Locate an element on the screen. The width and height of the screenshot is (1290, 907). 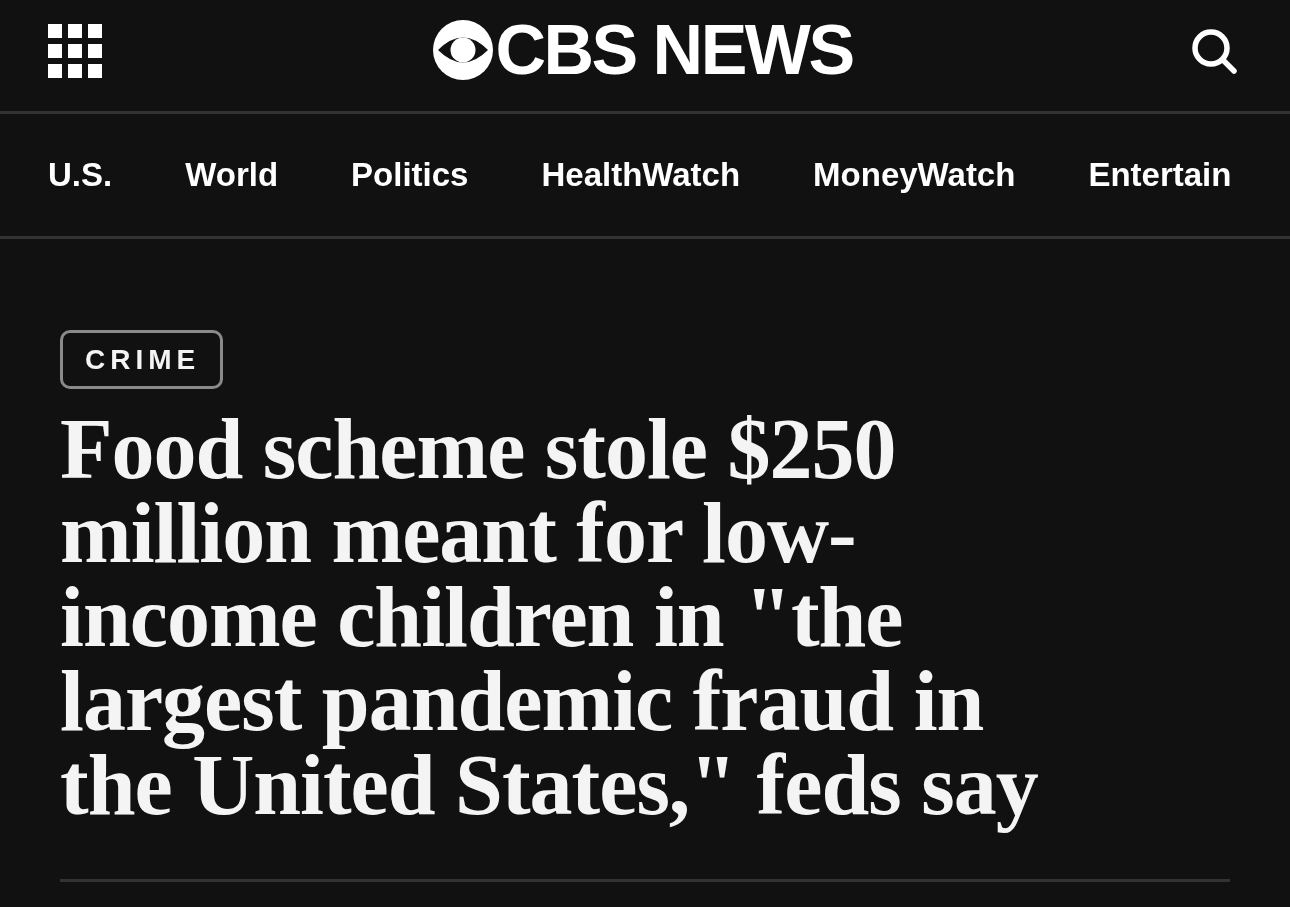
nav-link: Entertain is located at coordinates (1160, 175).